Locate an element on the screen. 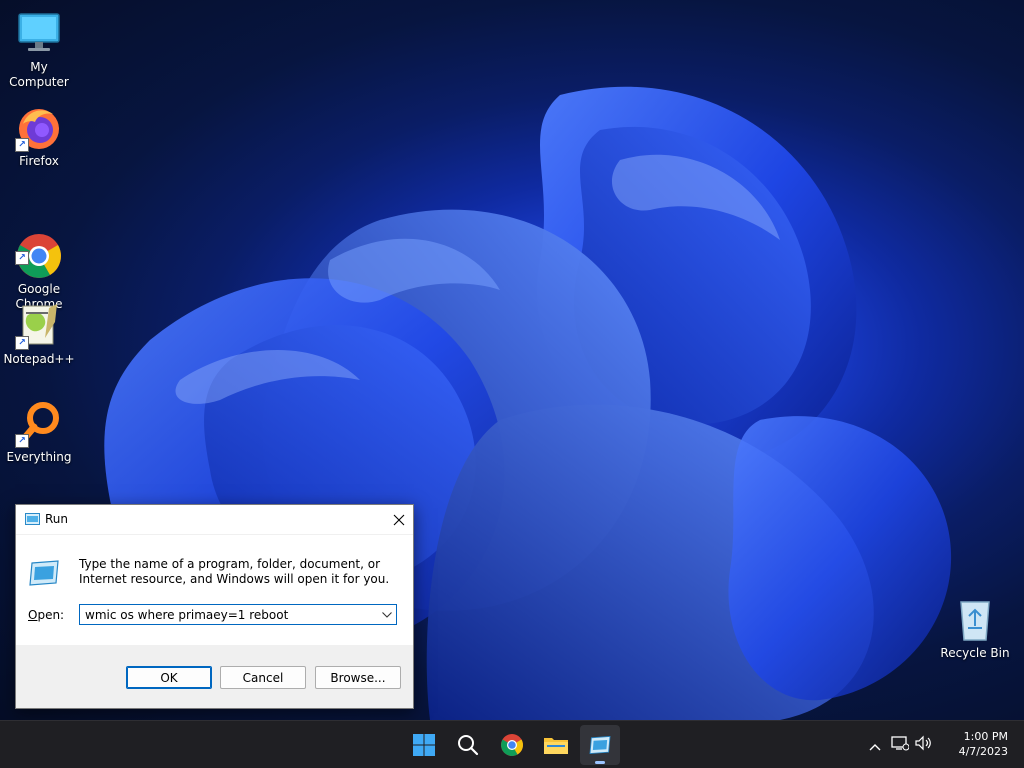 This screenshot has height=768, width=1024. chrome-icon is located at coordinates (512, 745).